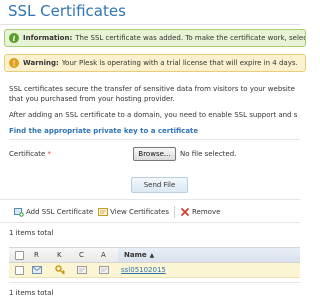  I want to click on remove-icon, so click(185, 212).